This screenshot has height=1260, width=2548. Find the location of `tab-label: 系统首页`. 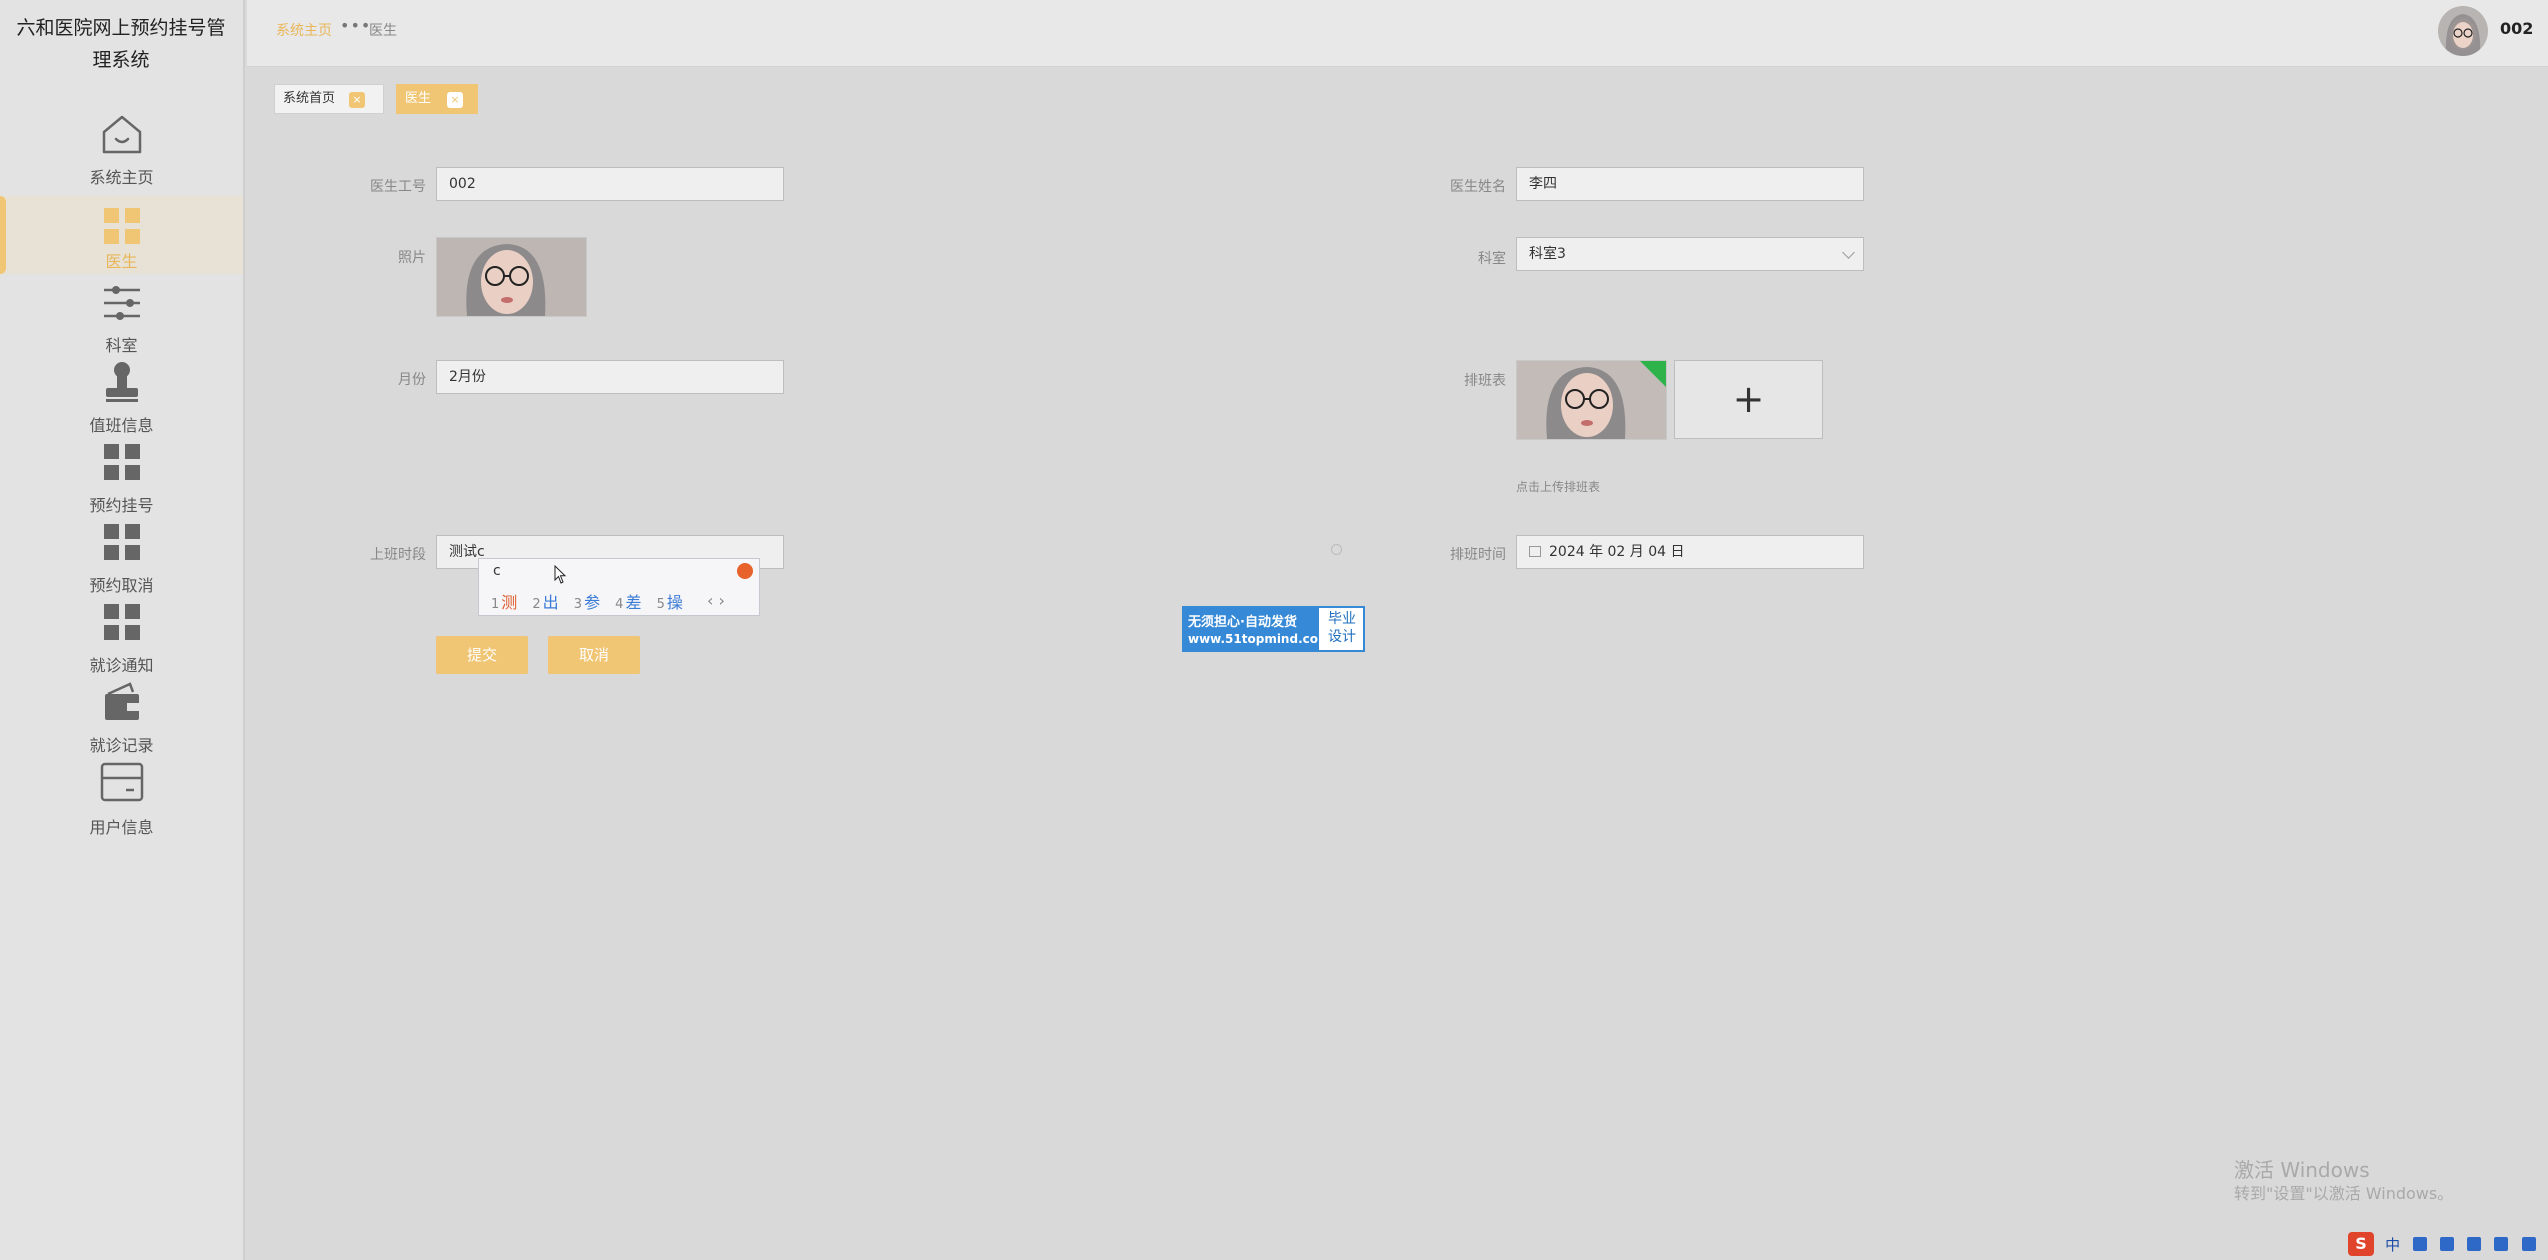

tab-label: 系统首页 is located at coordinates (309, 98).